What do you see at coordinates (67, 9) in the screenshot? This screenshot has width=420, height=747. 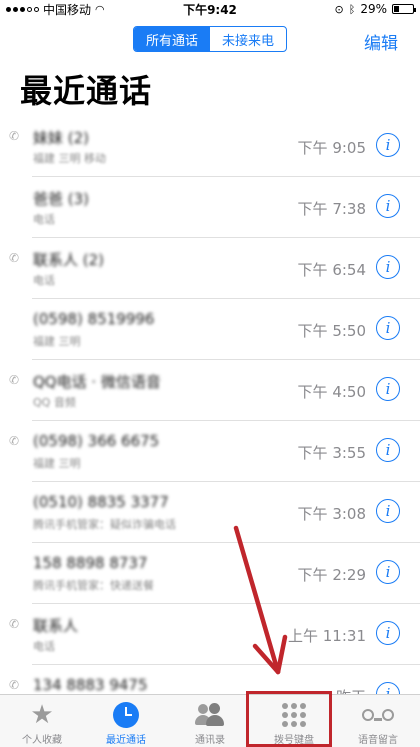 I see `carrier-label: 中国移动` at bounding box center [67, 9].